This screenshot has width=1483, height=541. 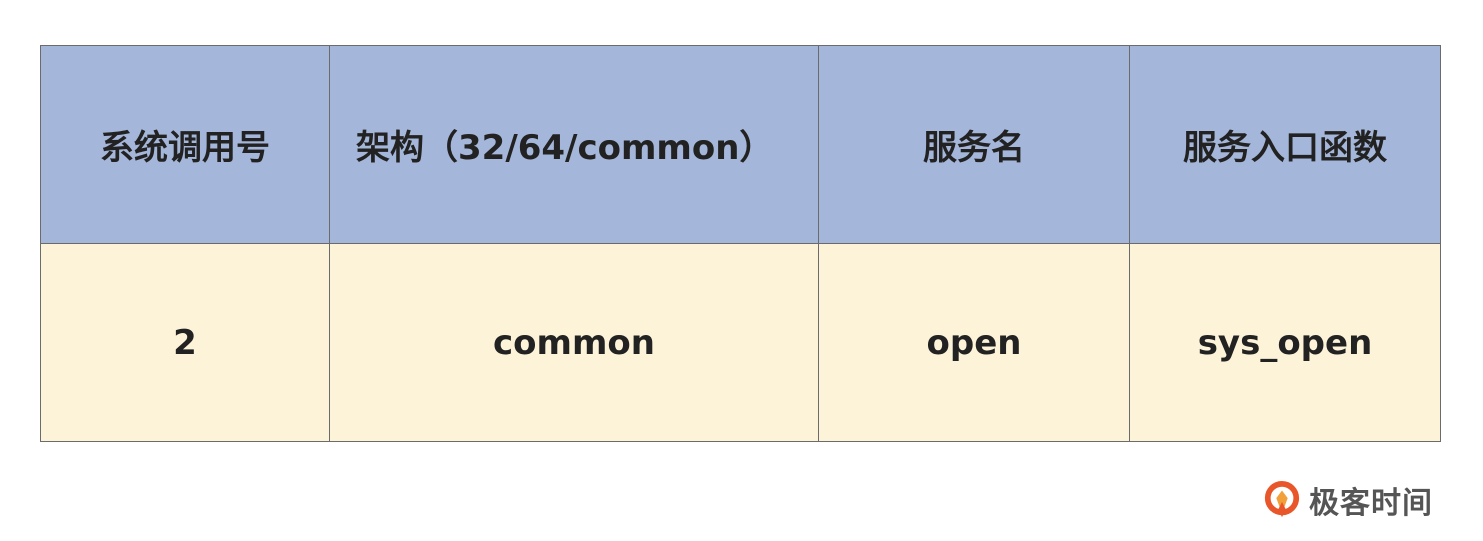 What do you see at coordinates (974, 342) in the screenshot?
I see `cell-service-name: open` at bounding box center [974, 342].